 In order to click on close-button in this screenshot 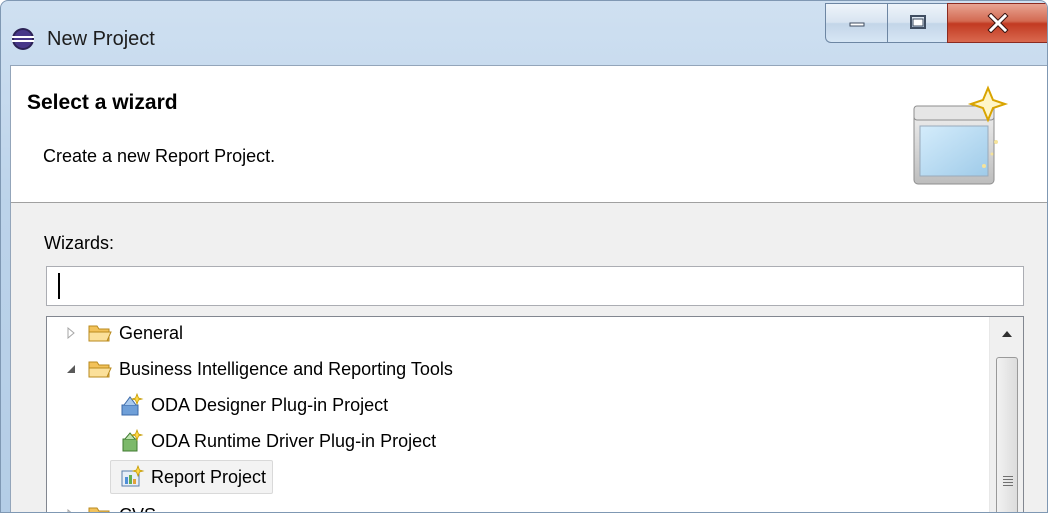, I will do `click(997, 23)`.